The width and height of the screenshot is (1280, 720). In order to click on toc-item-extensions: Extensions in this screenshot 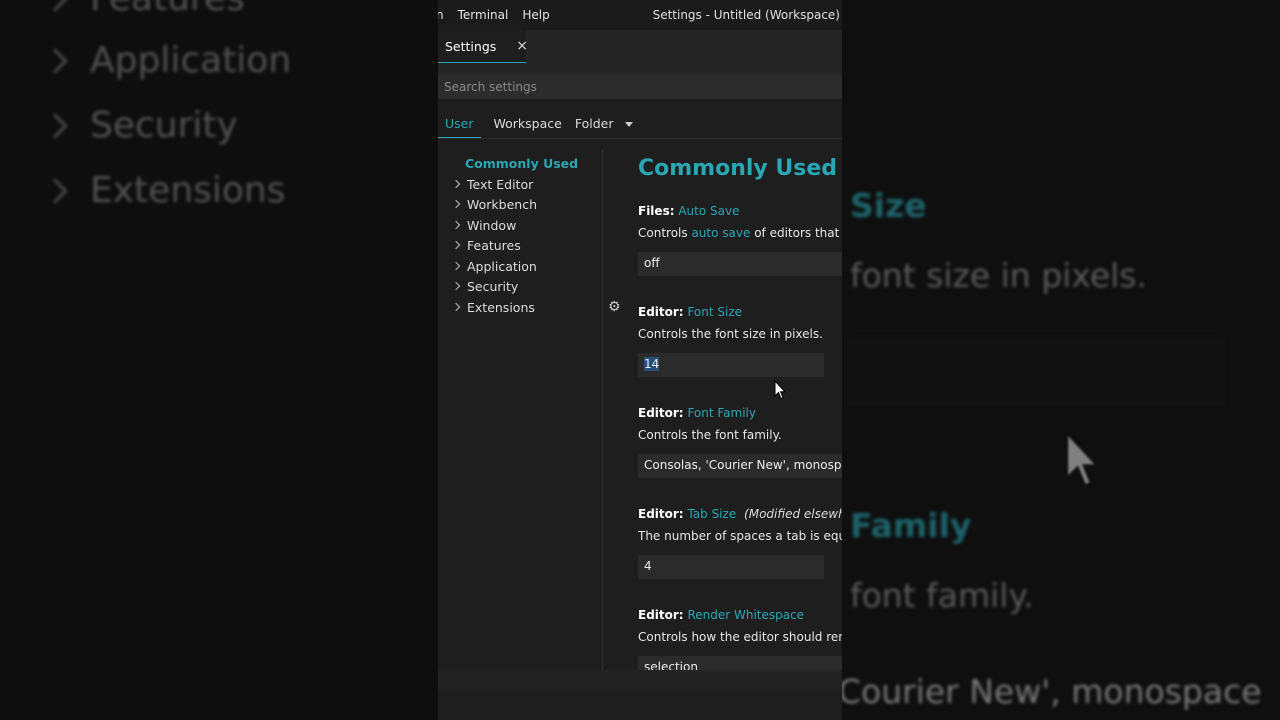, I will do `click(493, 307)`.